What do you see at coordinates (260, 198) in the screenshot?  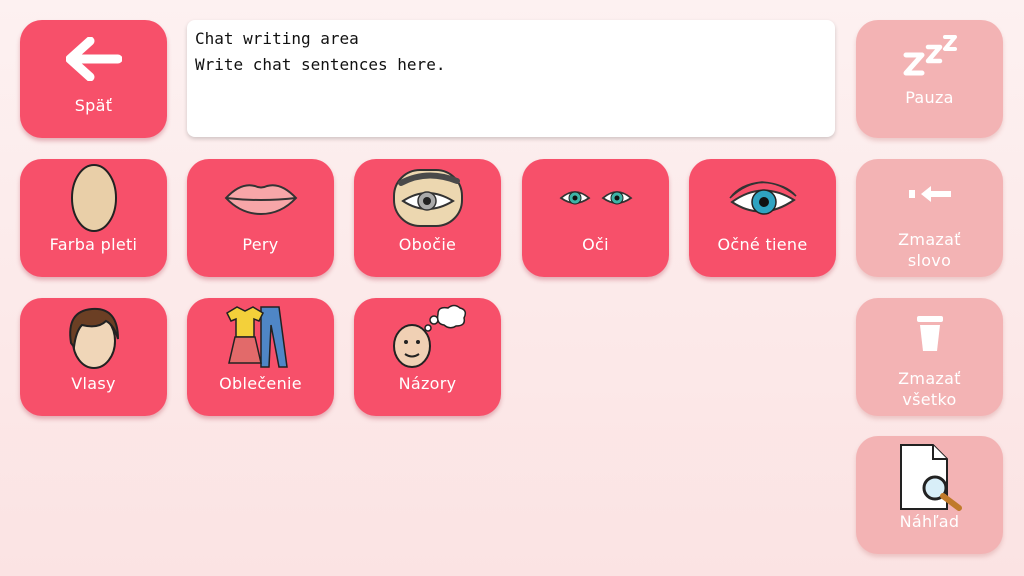 I see `lips-icon` at bounding box center [260, 198].